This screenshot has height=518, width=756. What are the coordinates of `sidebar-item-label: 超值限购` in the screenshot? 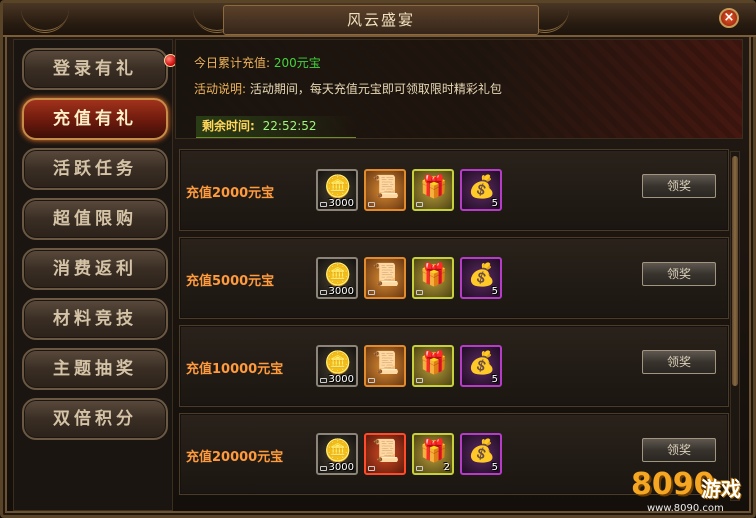 It's located at (95, 219).